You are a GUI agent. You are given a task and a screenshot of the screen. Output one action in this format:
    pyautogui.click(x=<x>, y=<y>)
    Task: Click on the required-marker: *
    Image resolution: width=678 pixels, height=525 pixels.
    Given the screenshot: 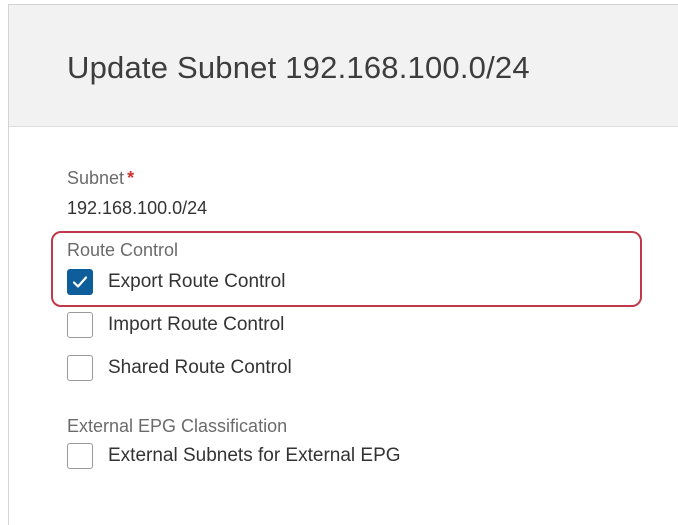 What is the action you would take?
    pyautogui.click(x=131, y=178)
    